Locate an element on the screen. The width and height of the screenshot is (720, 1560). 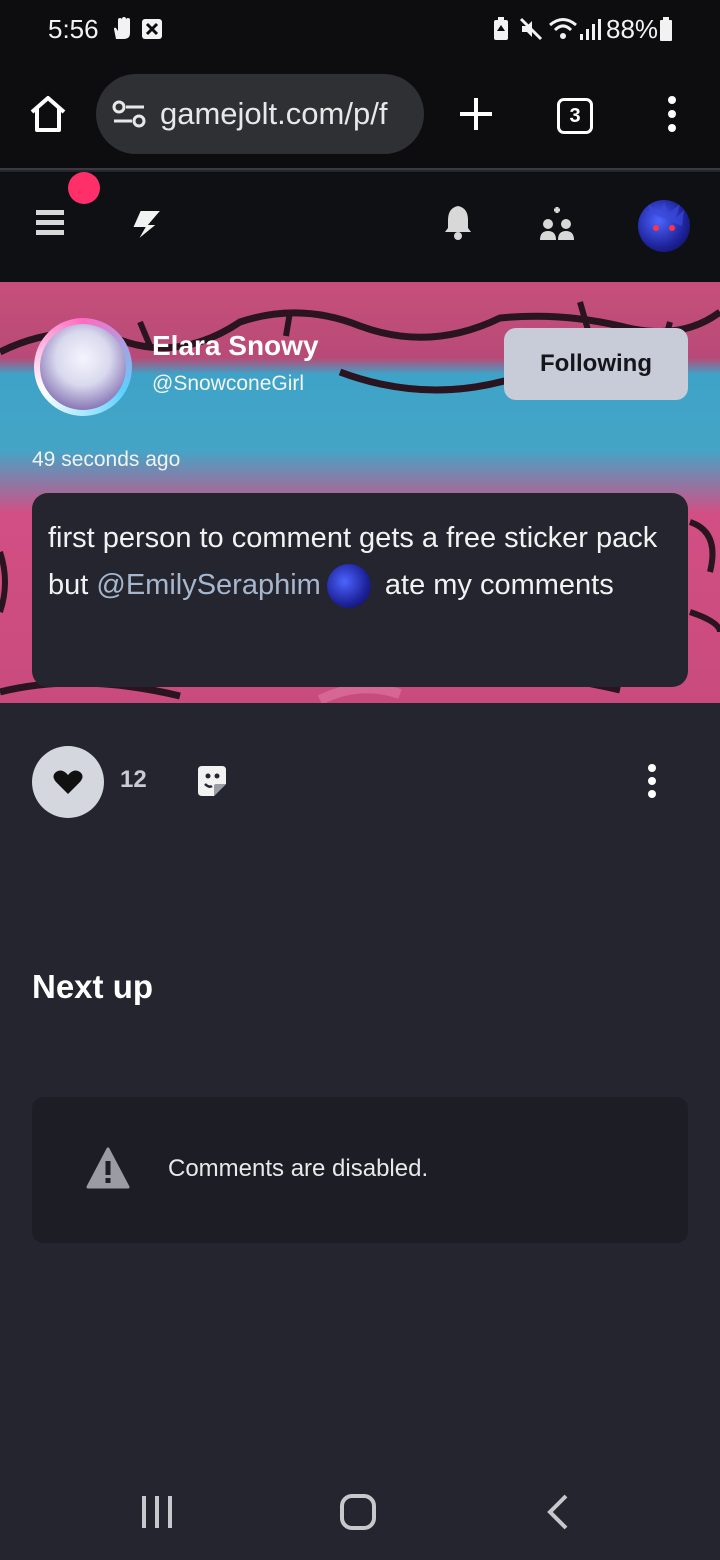
mention-link: @EmilySeraphim is located at coordinates (208, 585).